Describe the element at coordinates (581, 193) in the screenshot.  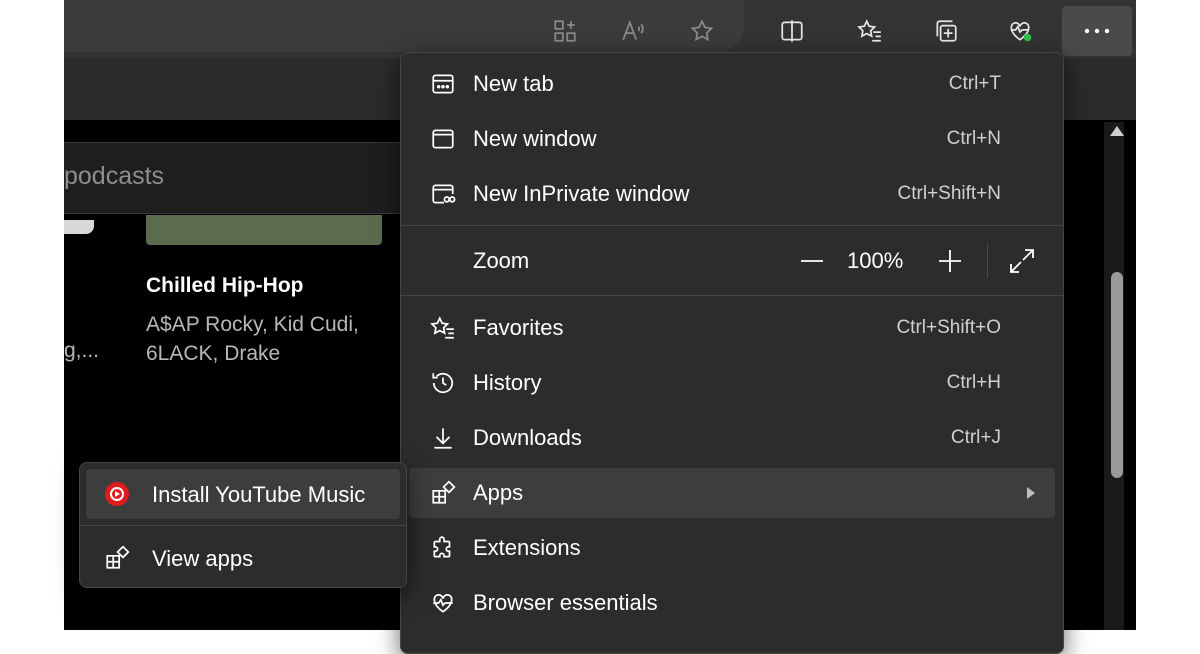
I see `menu-label: New InPrivate window` at that location.